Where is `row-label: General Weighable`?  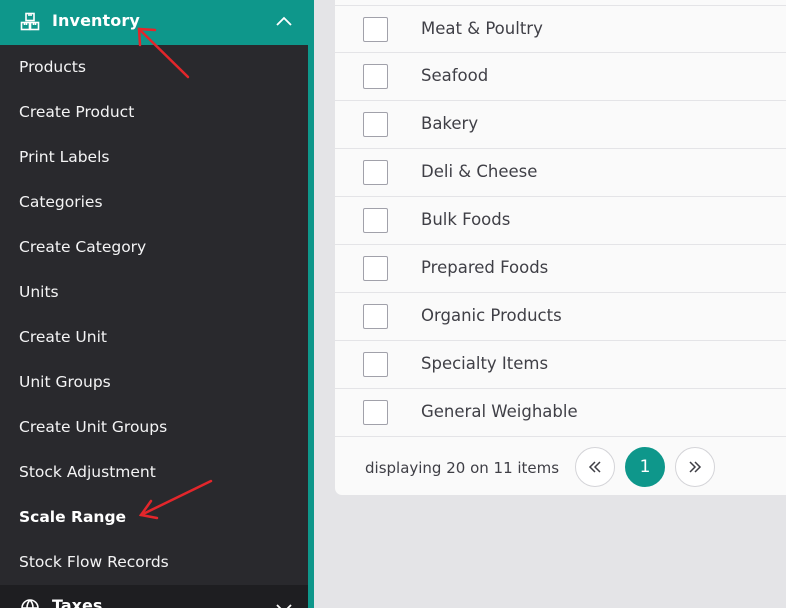 row-label: General Weighable is located at coordinates (499, 411).